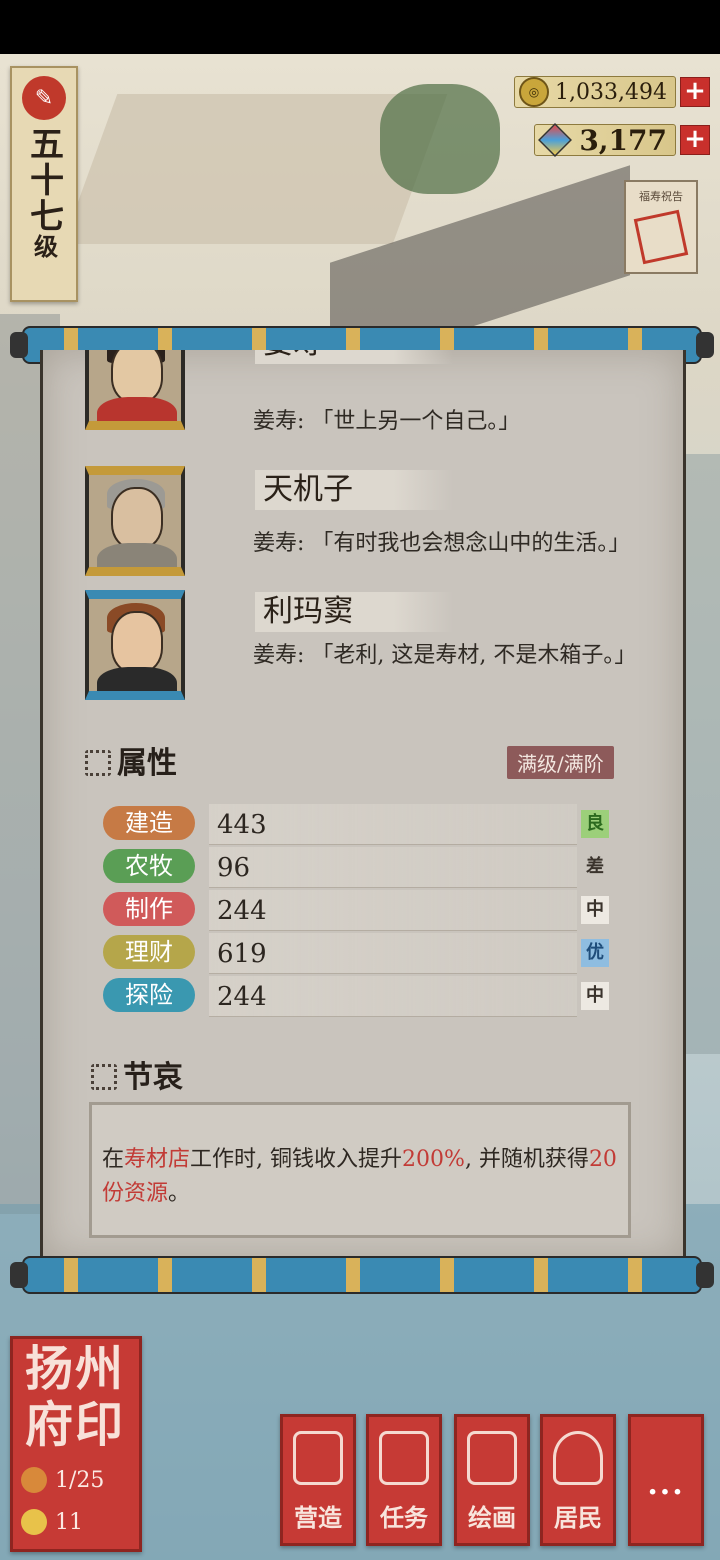  Describe the element at coordinates (358, 910) in the screenshot. I see `attribute-row-crafting: 制作 244 中` at that location.